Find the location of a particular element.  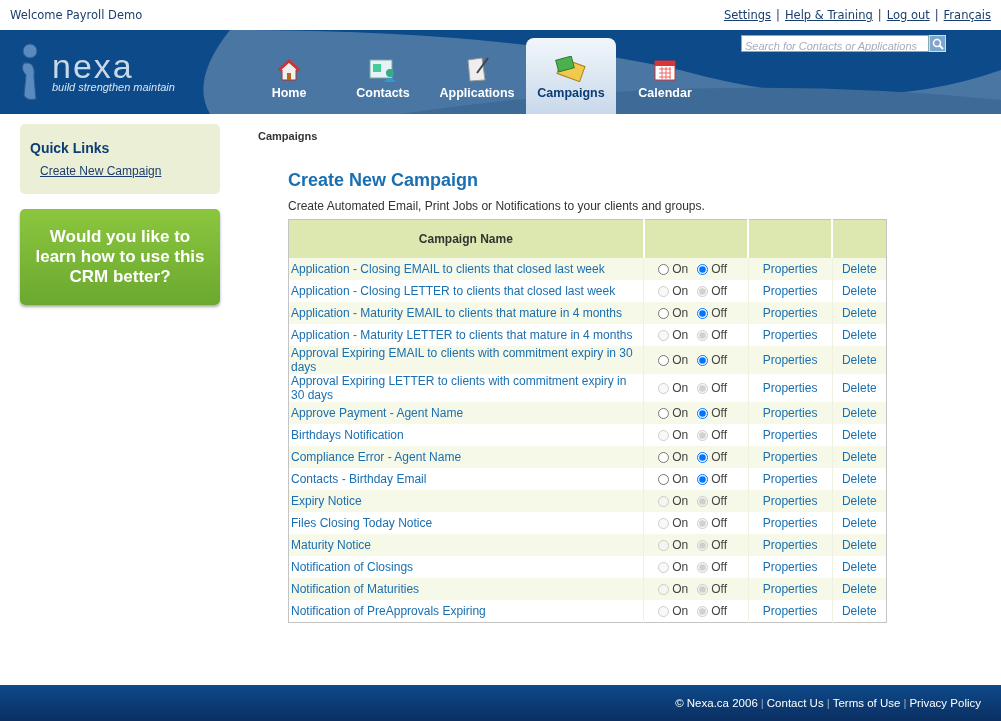

nav-tab: Applications is located at coordinates (477, 76).